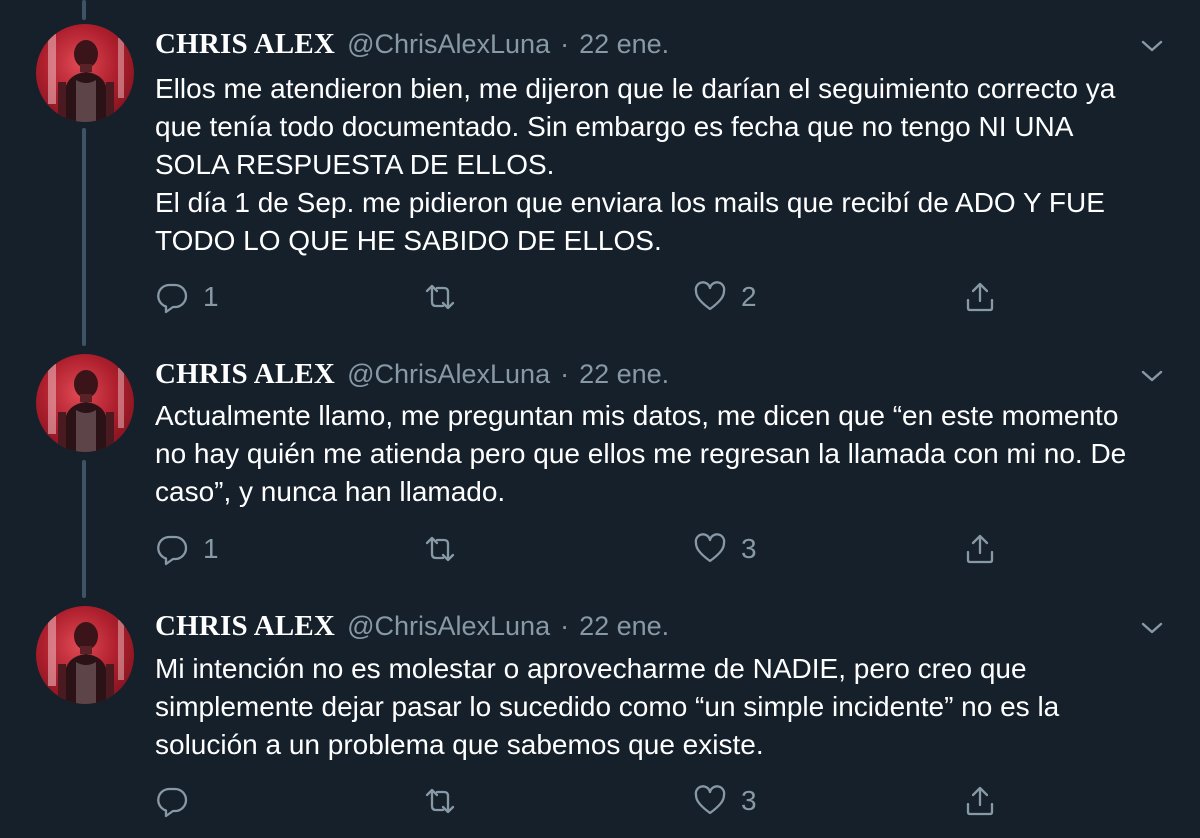  I want to click on tweet-text-line: SOLA RESPUESTA DE ELLOS., so click(355, 164).